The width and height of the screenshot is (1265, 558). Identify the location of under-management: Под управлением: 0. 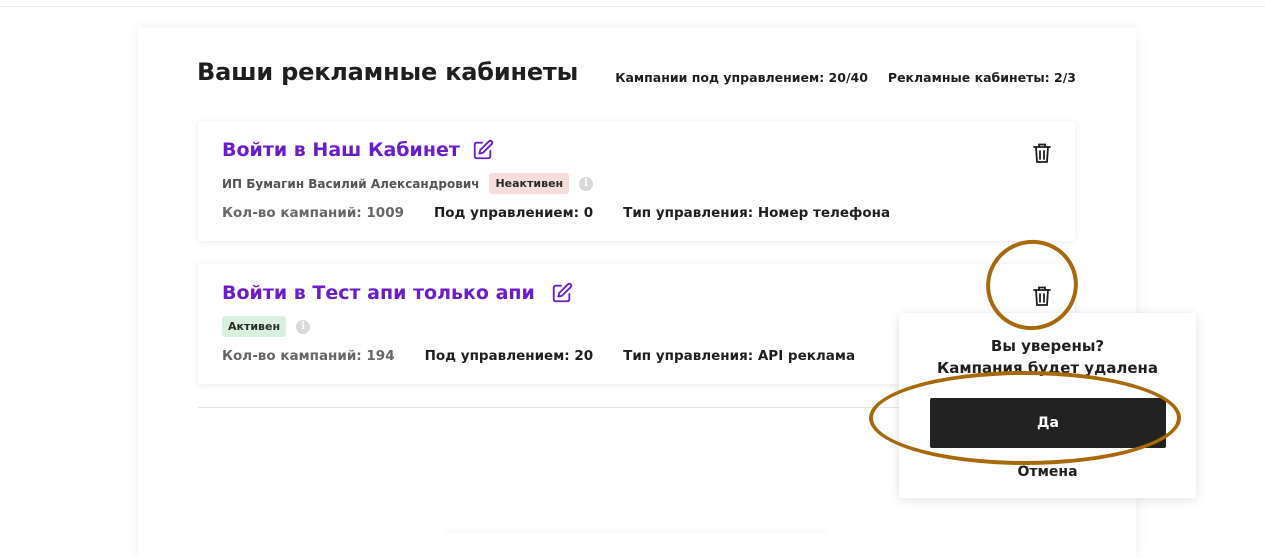
(513, 213).